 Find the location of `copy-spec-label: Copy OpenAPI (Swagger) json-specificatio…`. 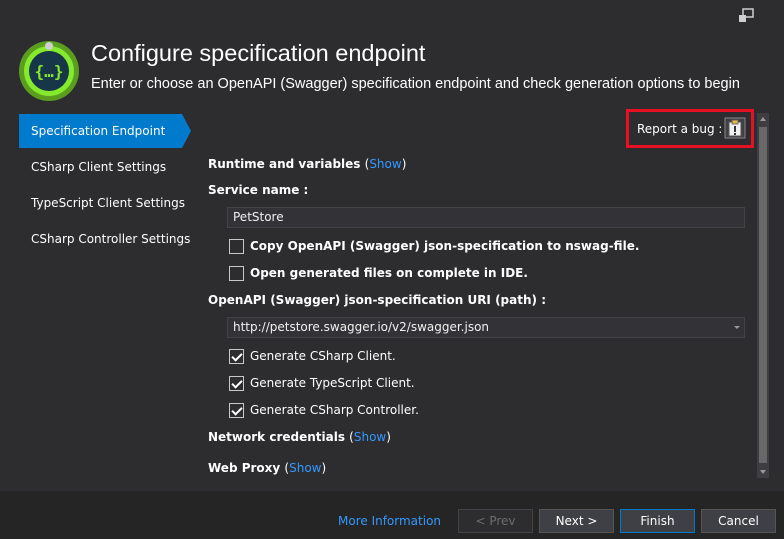

copy-spec-label: Copy OpenAPI (Swagger) json-specificatio… is located at coordinates (445, 246).